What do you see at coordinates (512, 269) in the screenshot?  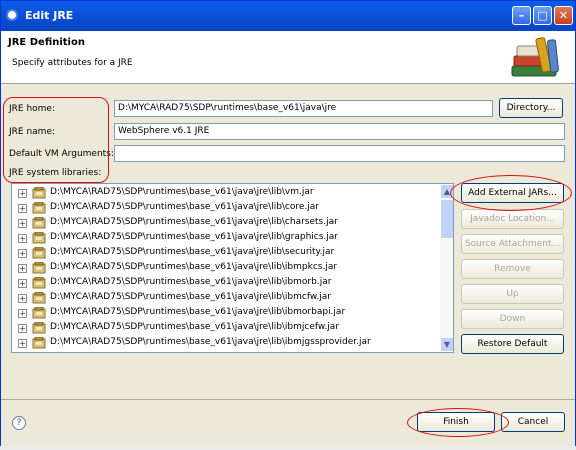 I see `remove-button: Remove` at bounding box center [512, 269].